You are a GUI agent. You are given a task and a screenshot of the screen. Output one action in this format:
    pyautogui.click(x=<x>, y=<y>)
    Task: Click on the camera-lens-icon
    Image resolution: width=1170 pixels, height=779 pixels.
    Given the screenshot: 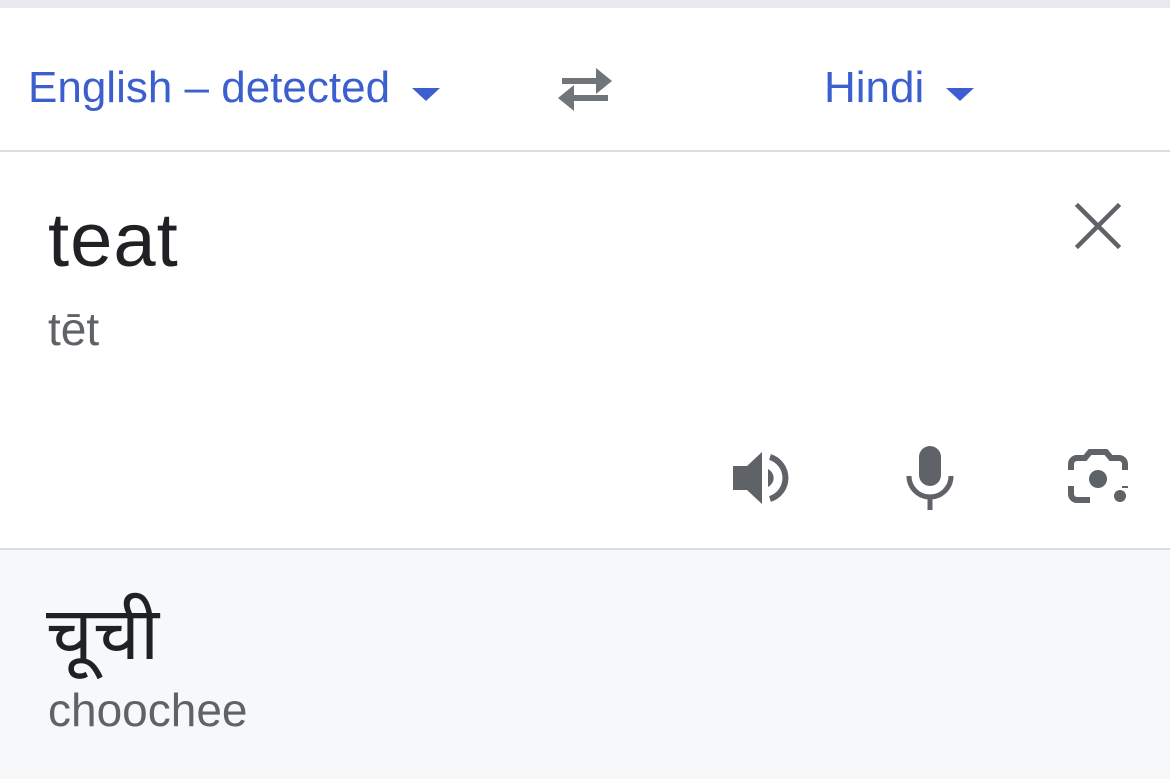 What is the action you would take?
    pyautogui.click(x=1098, y=476)
    